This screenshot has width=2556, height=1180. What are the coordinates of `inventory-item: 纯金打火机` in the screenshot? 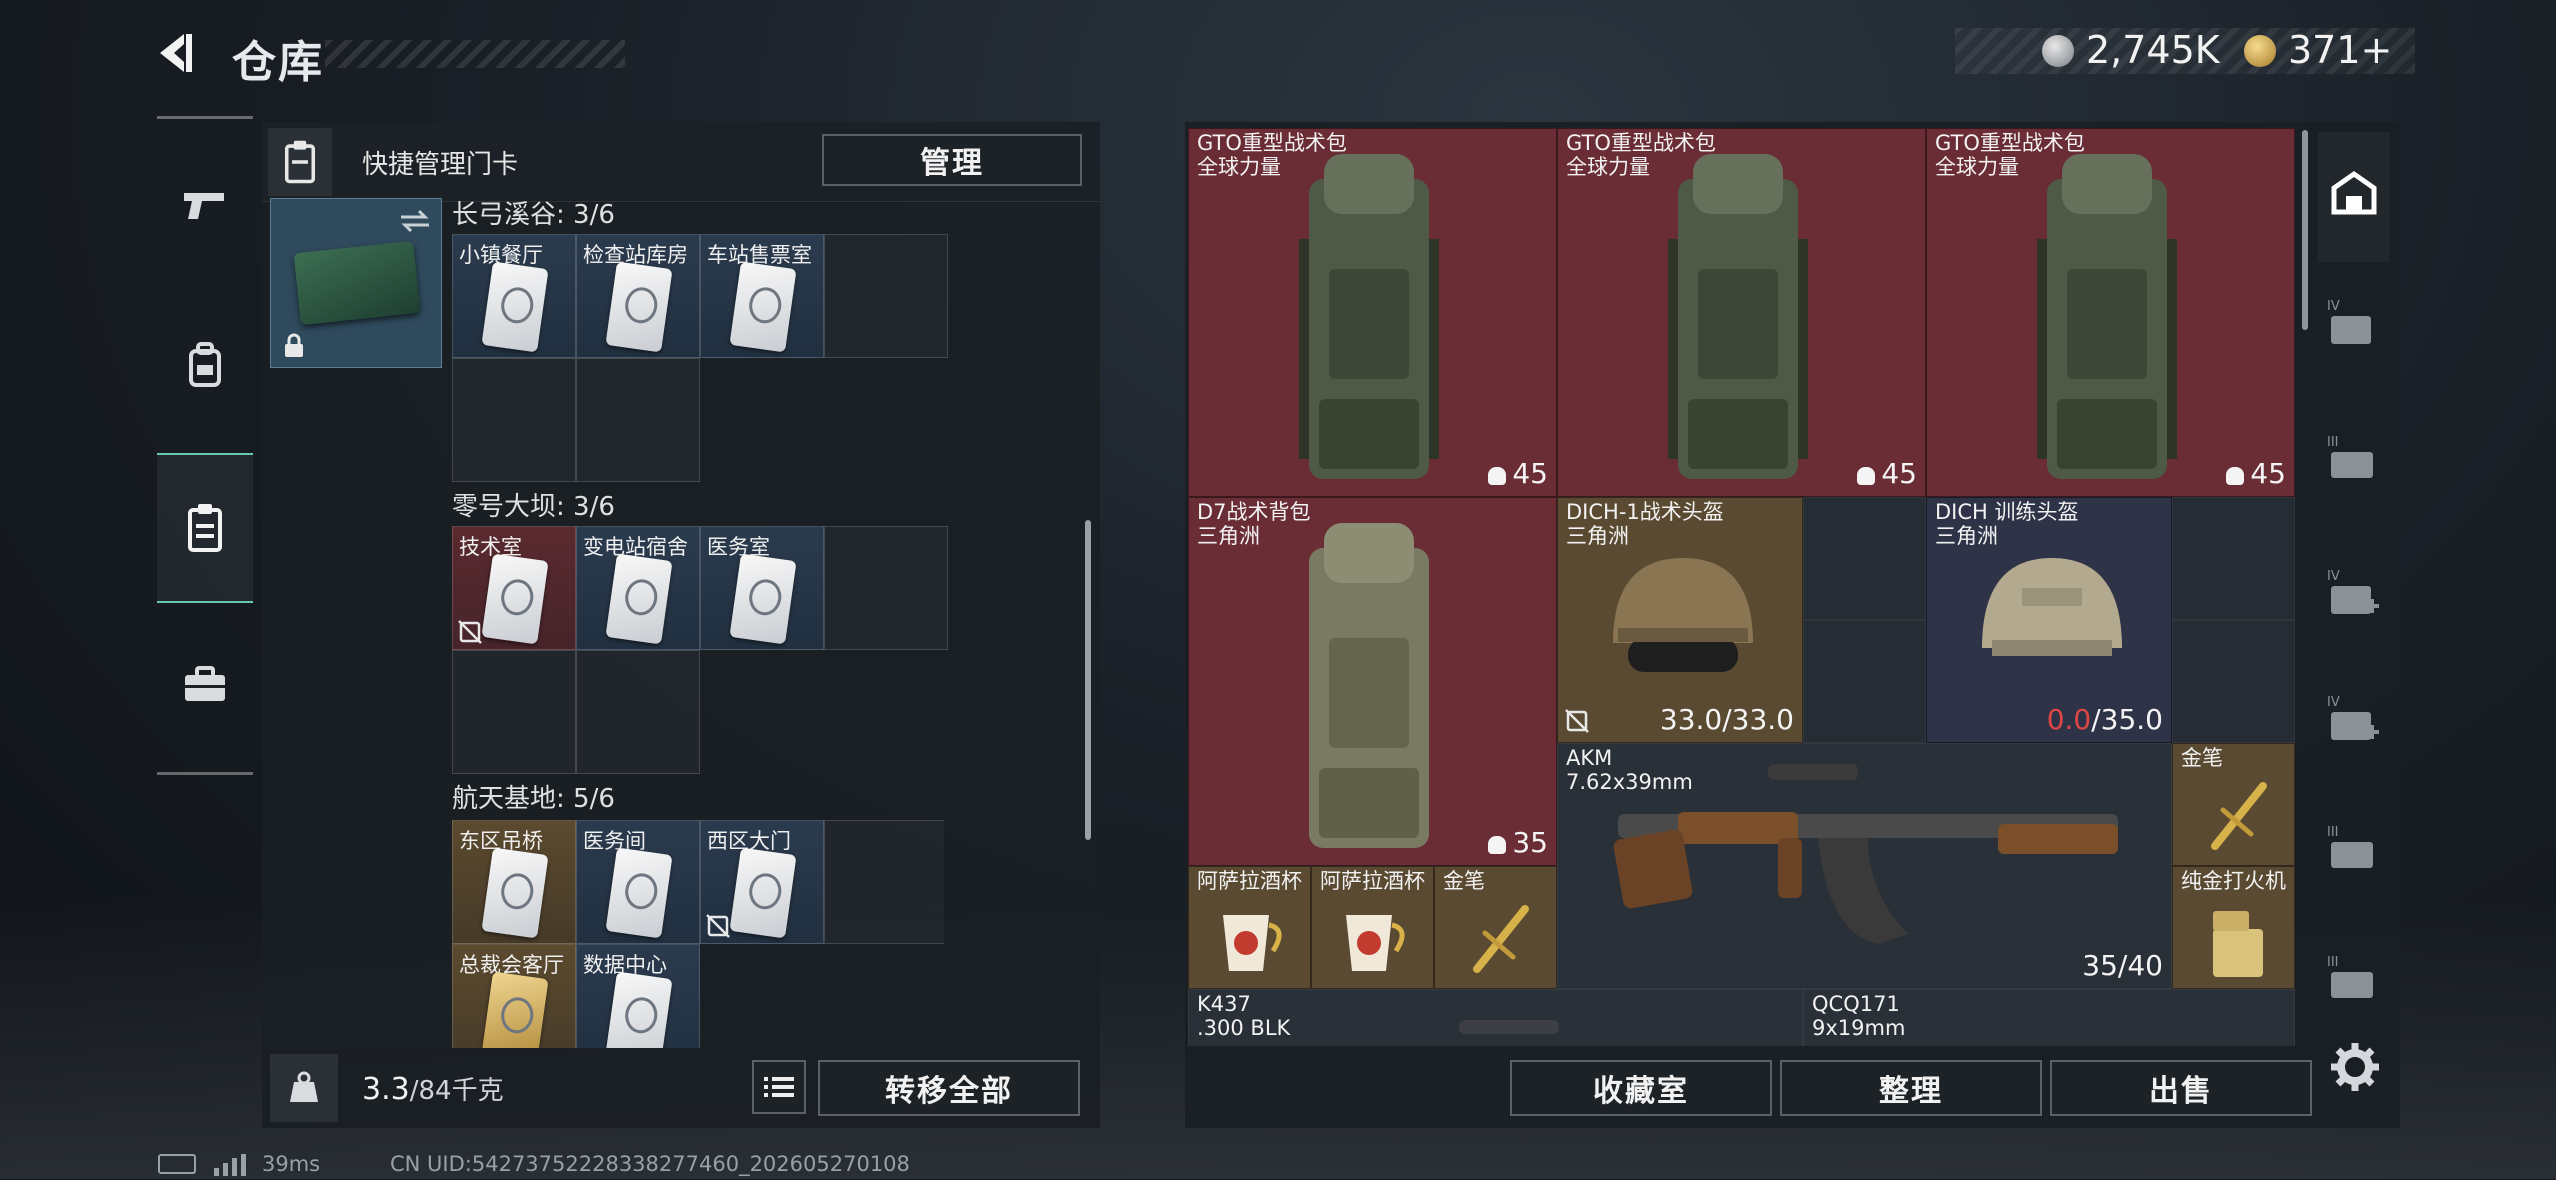 It's located at (2233, 927).